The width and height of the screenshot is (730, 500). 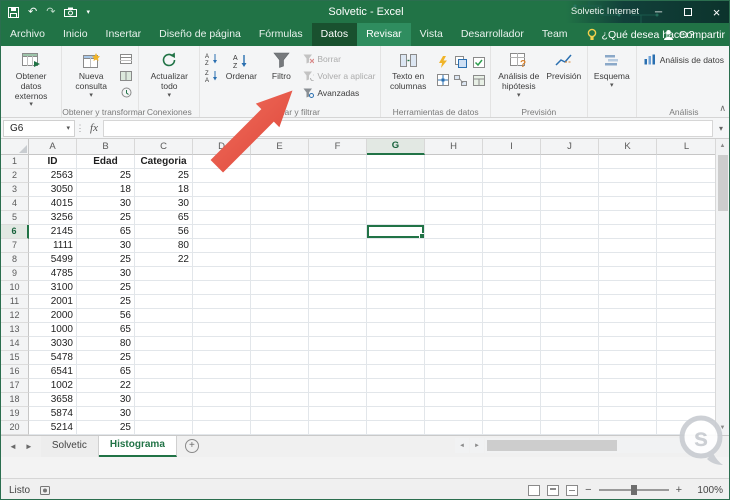 I want to click on row-header-20: 20, so click(x=15, y=428).